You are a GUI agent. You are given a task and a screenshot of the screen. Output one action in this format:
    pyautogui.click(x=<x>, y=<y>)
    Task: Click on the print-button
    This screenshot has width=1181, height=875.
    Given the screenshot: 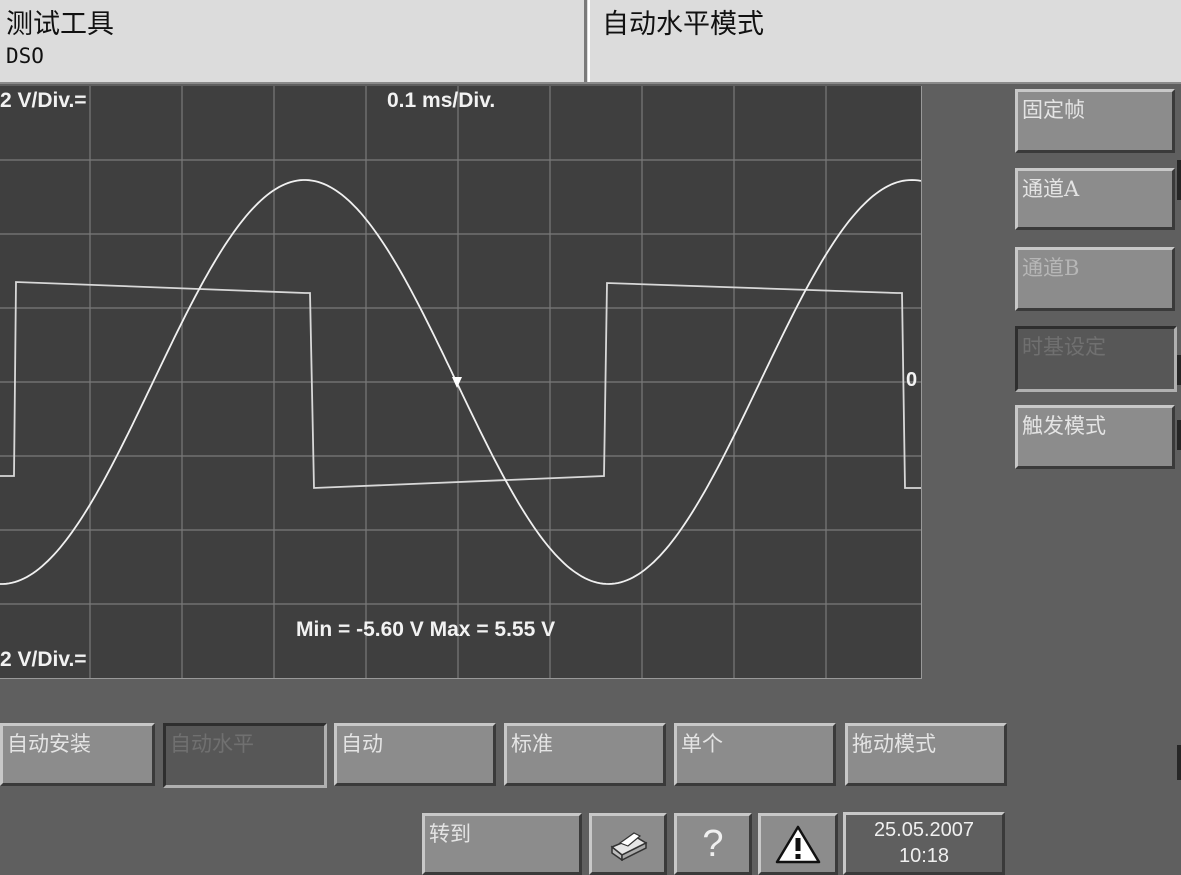 What is the action you would take?
    pyautogui.click(x=628, y=844)
    